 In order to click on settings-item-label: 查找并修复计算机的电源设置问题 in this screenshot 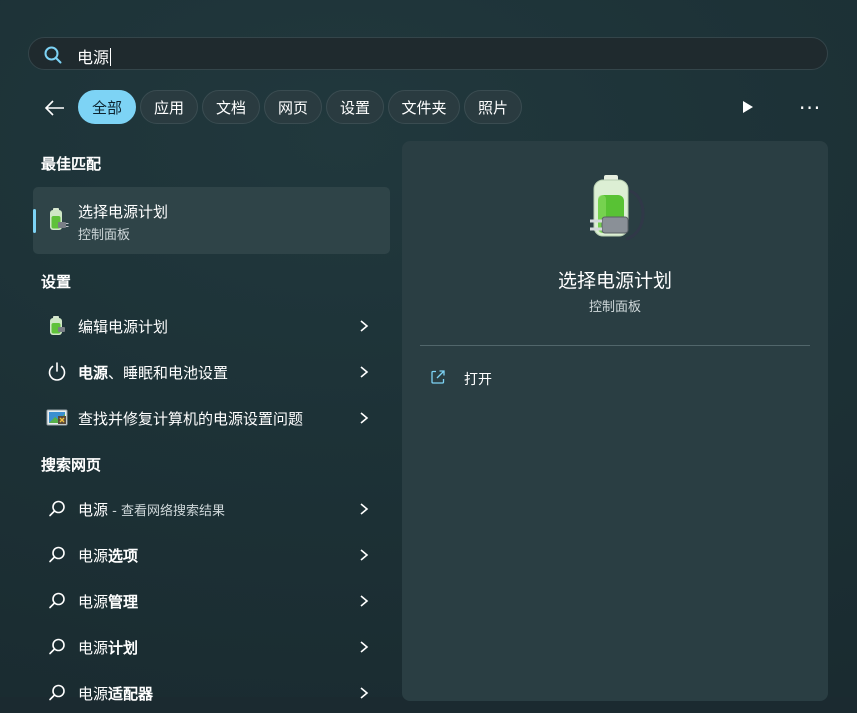, I will do `click(191, 419)`.